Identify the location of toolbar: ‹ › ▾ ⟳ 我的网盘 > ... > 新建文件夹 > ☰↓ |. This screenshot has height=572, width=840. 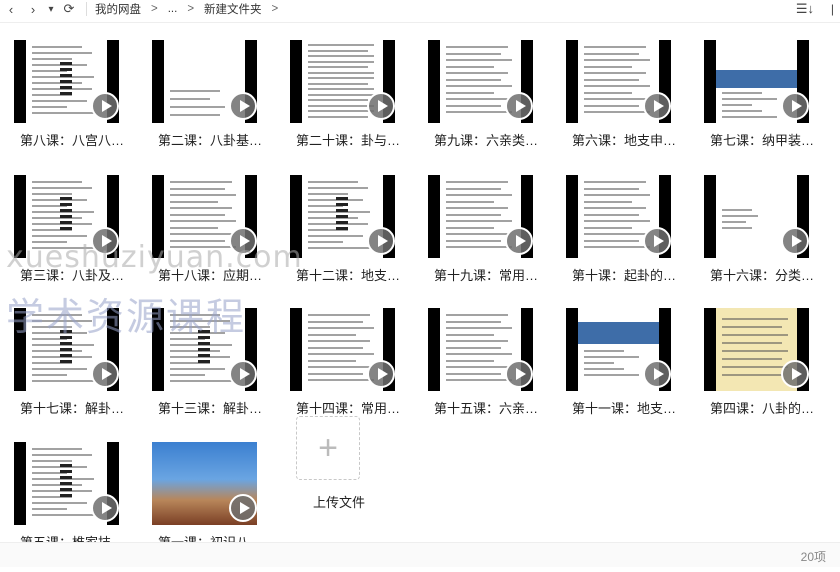
(420, 9).